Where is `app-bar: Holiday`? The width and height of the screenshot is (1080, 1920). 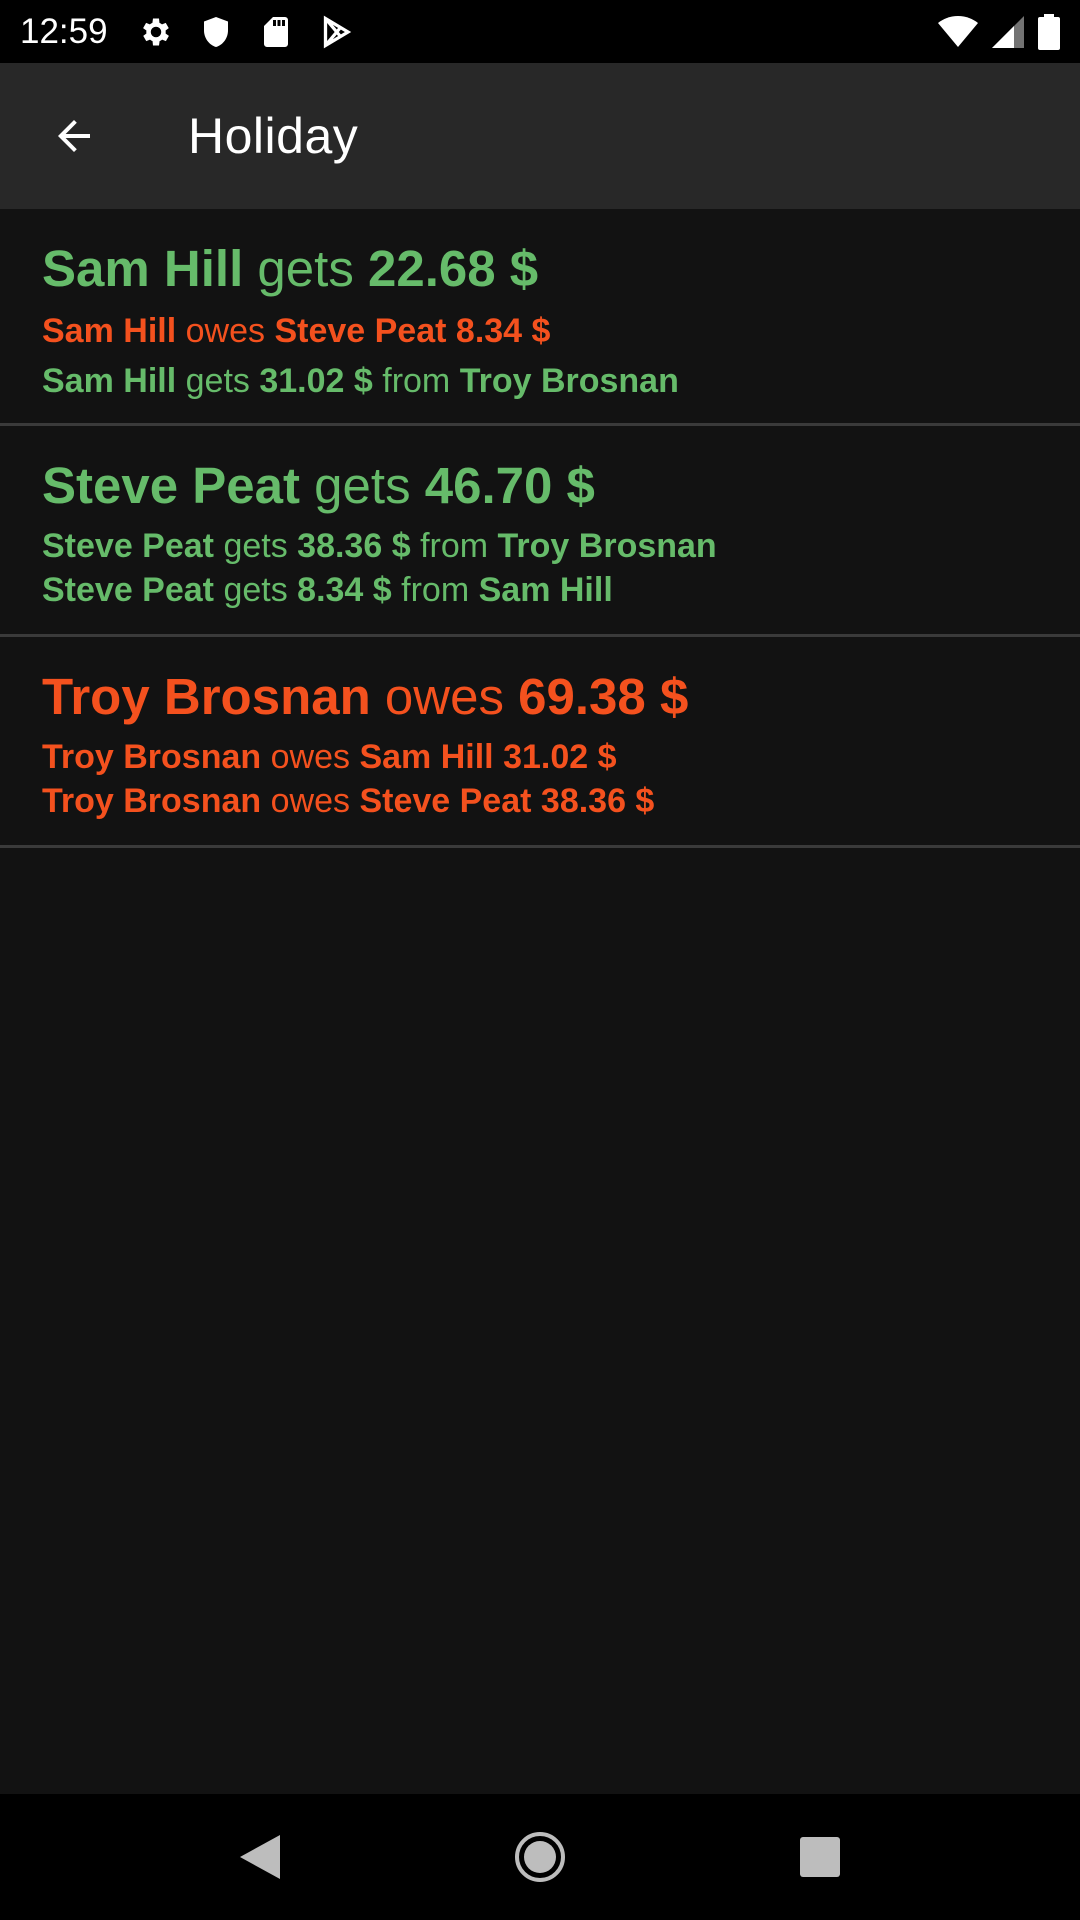 app-bar: Holiday is located at coordinates (540, 136).